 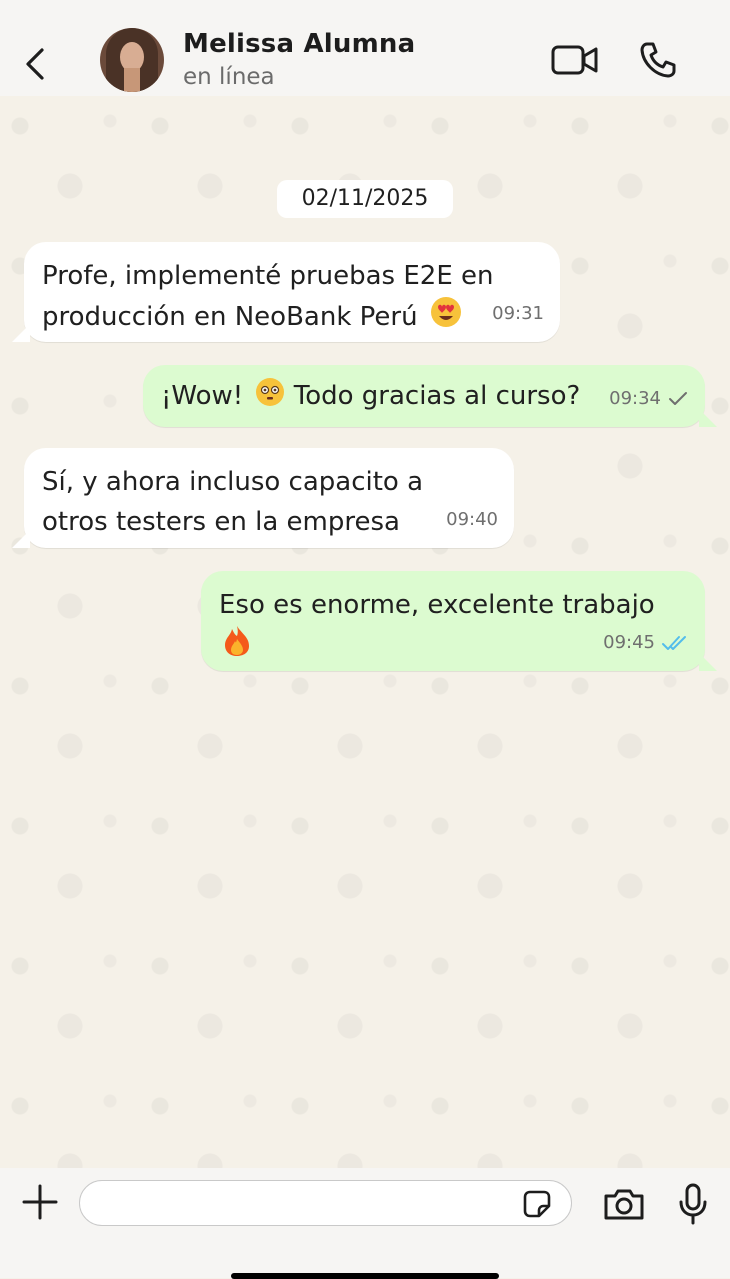 I want to click on chat-header: Melissa Alumna en línea, so click(x=365, y=48).